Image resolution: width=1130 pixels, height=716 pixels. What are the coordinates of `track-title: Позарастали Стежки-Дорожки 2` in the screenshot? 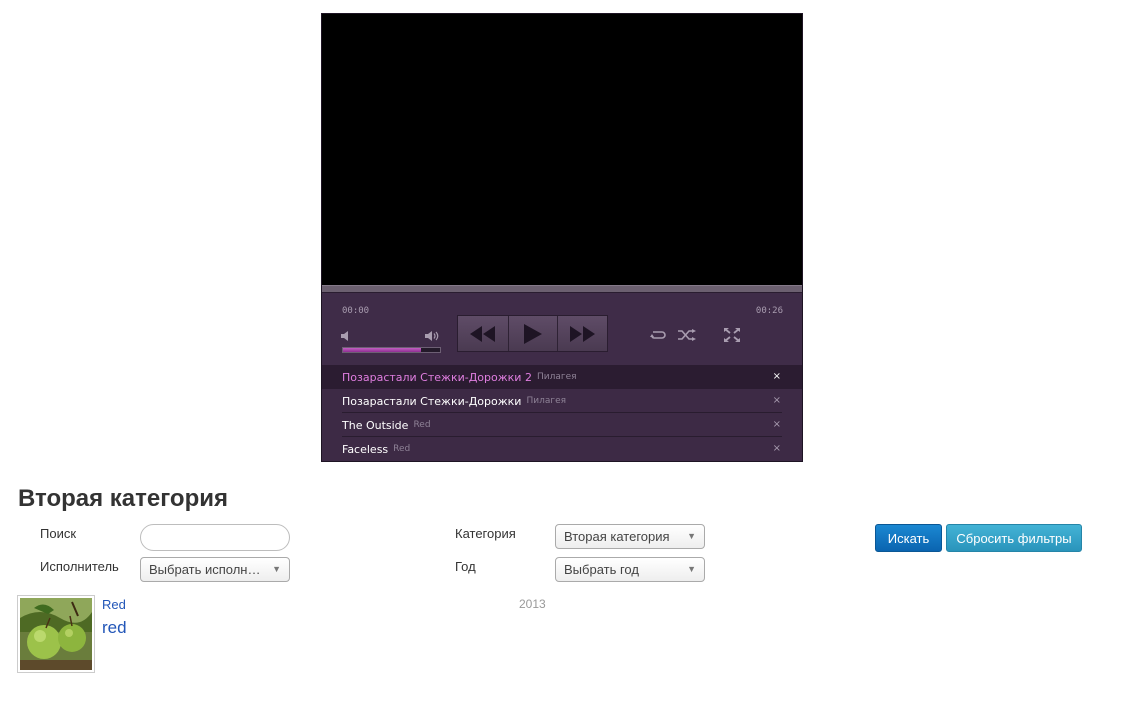 It's located at (437, 377).